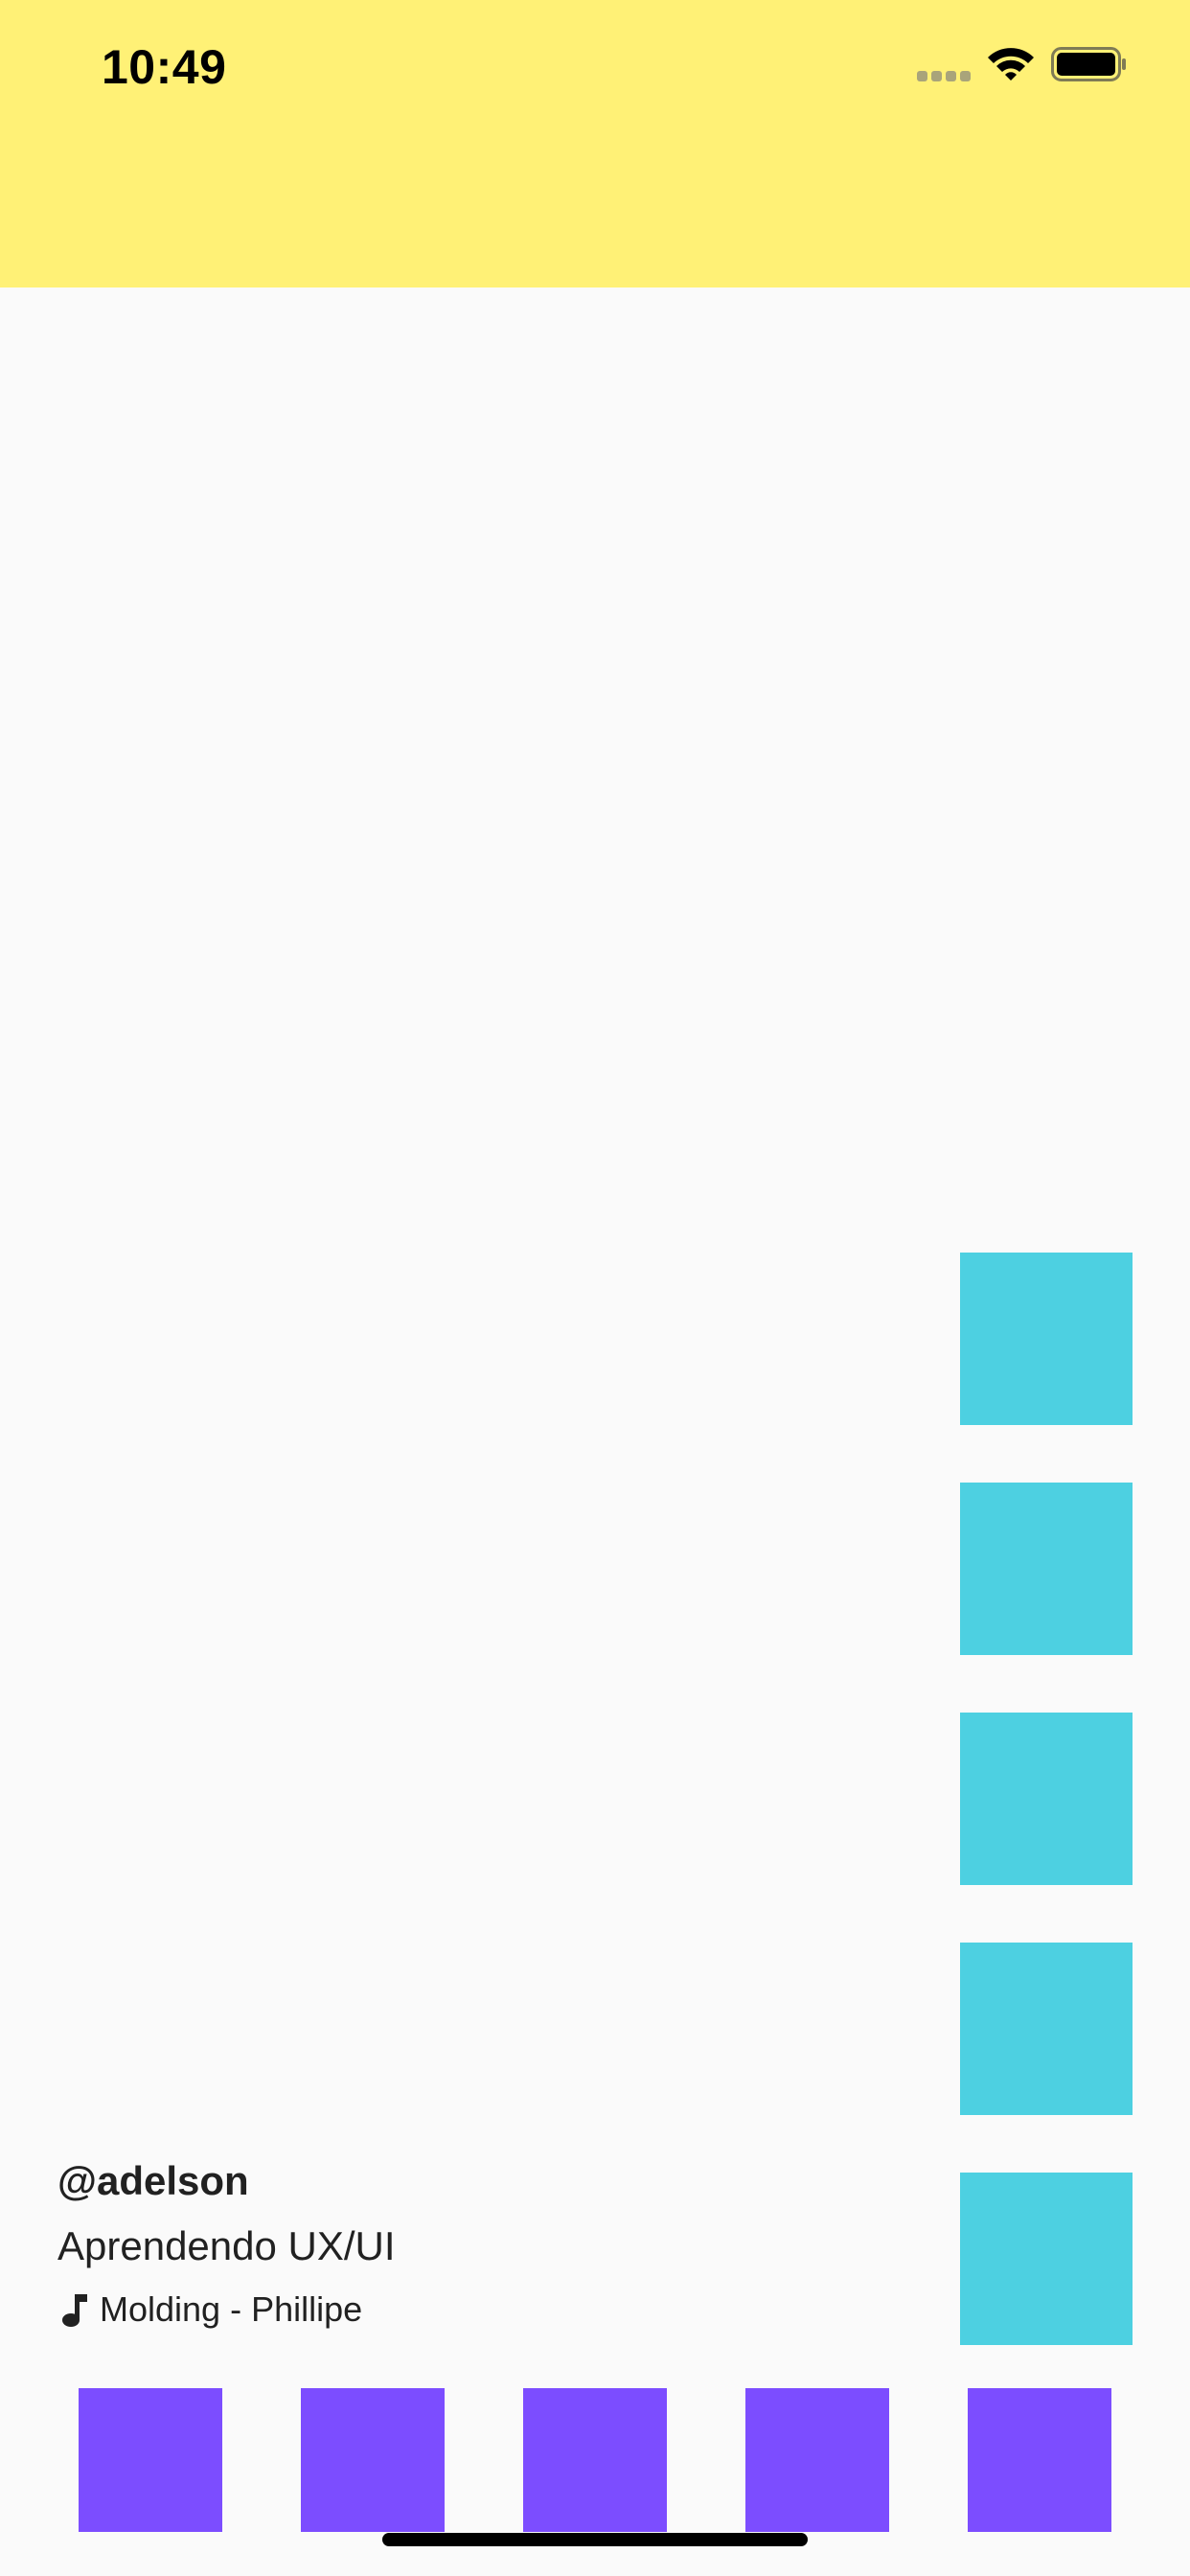 This screenshot has height=2576, width=1190. What do you see at coordinates (944, 76) in the screenshot?
I see `cellular-signal-icon` at bounding box center [944, 76].